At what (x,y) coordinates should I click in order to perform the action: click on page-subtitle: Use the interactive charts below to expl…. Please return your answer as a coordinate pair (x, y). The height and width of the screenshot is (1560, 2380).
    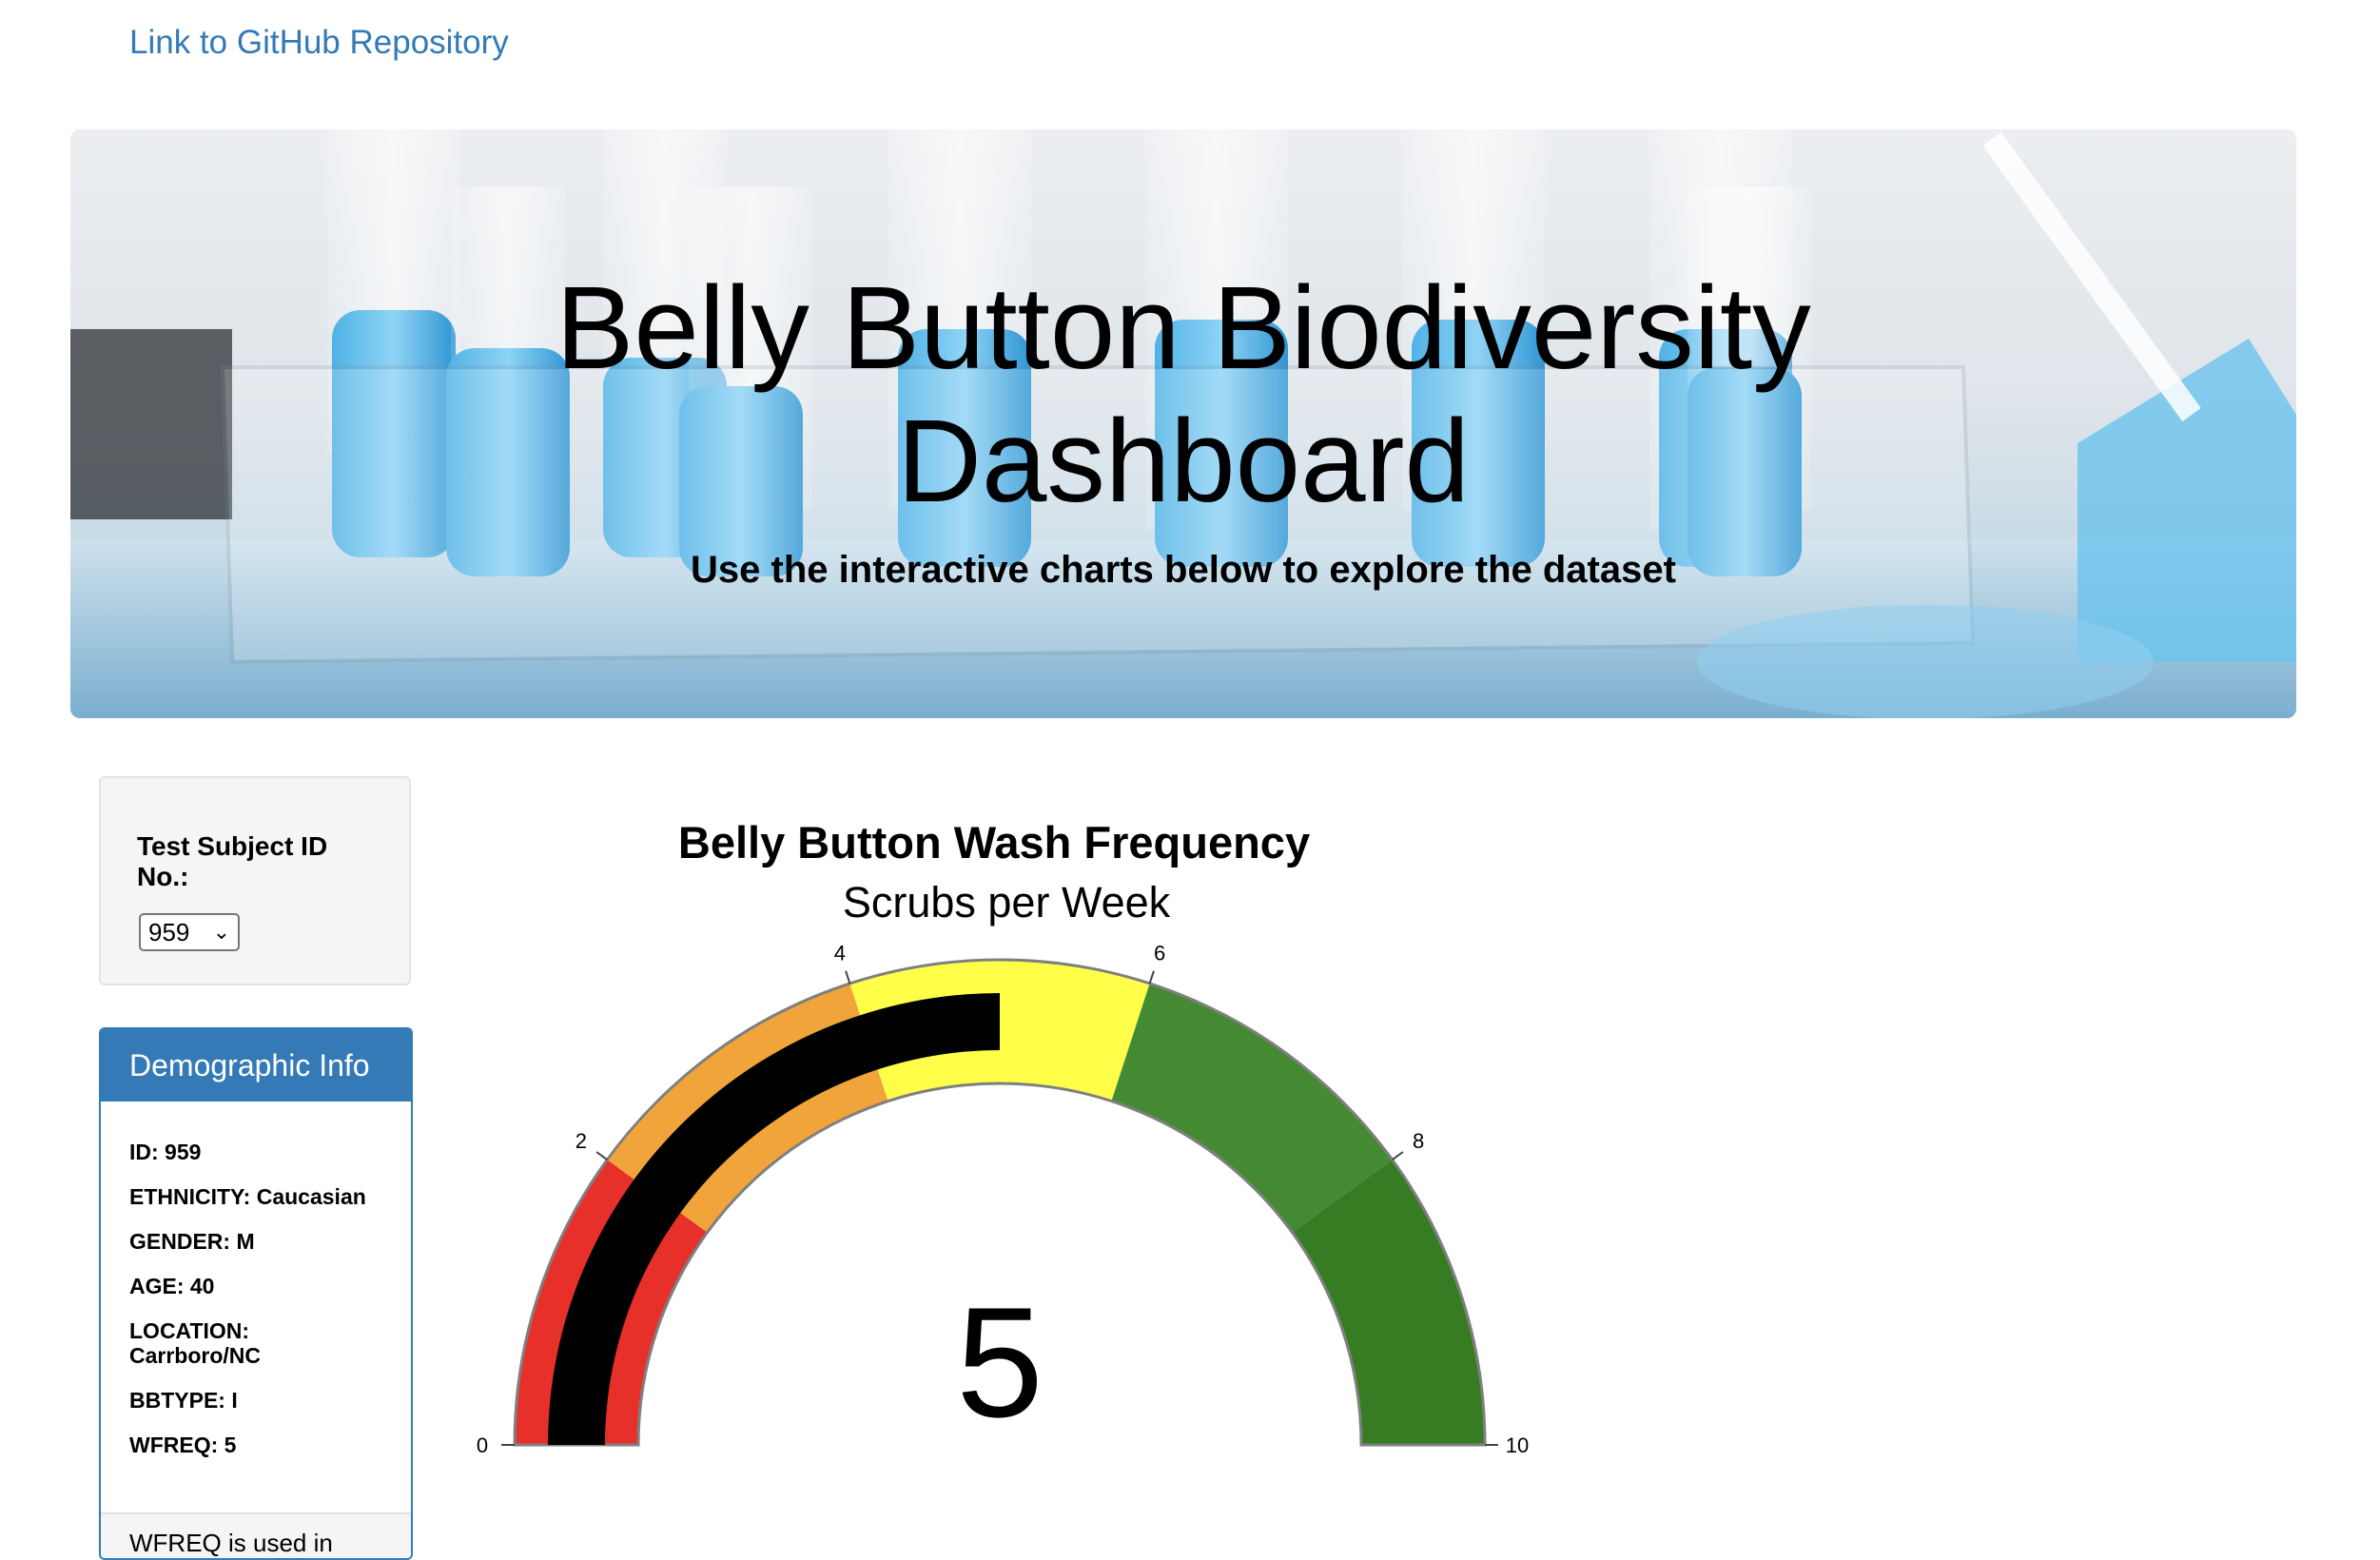
    Looking at the image, I should click on (1184, 570).